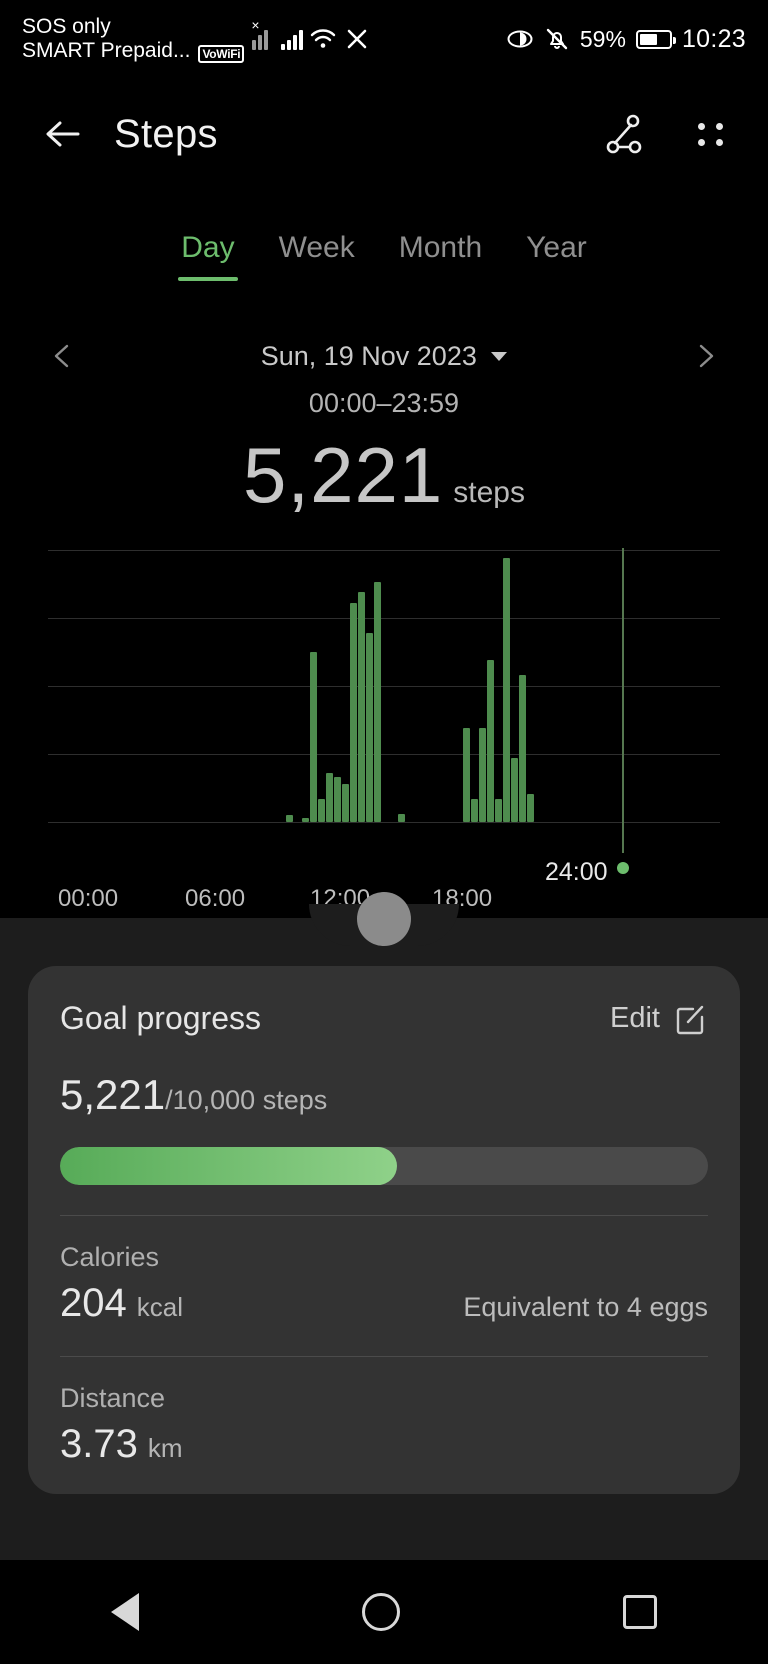 This screenshot has width=768, height=1664. I want to click on eye-comfort-icon, so click(520, 39).